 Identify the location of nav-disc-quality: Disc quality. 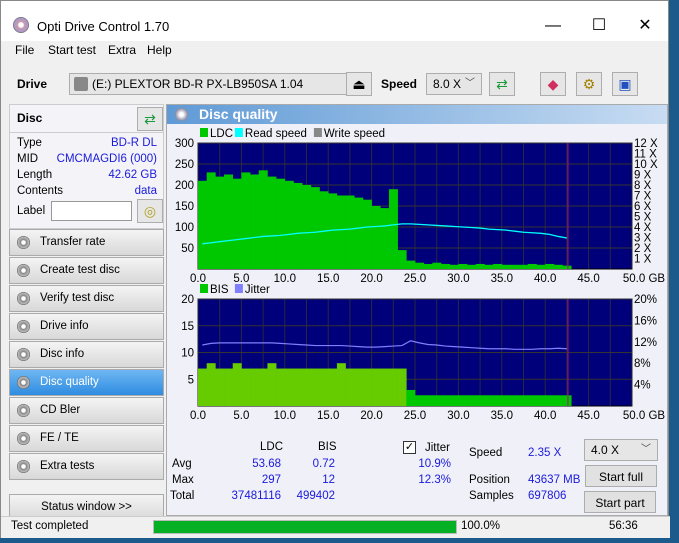
(86, 382).